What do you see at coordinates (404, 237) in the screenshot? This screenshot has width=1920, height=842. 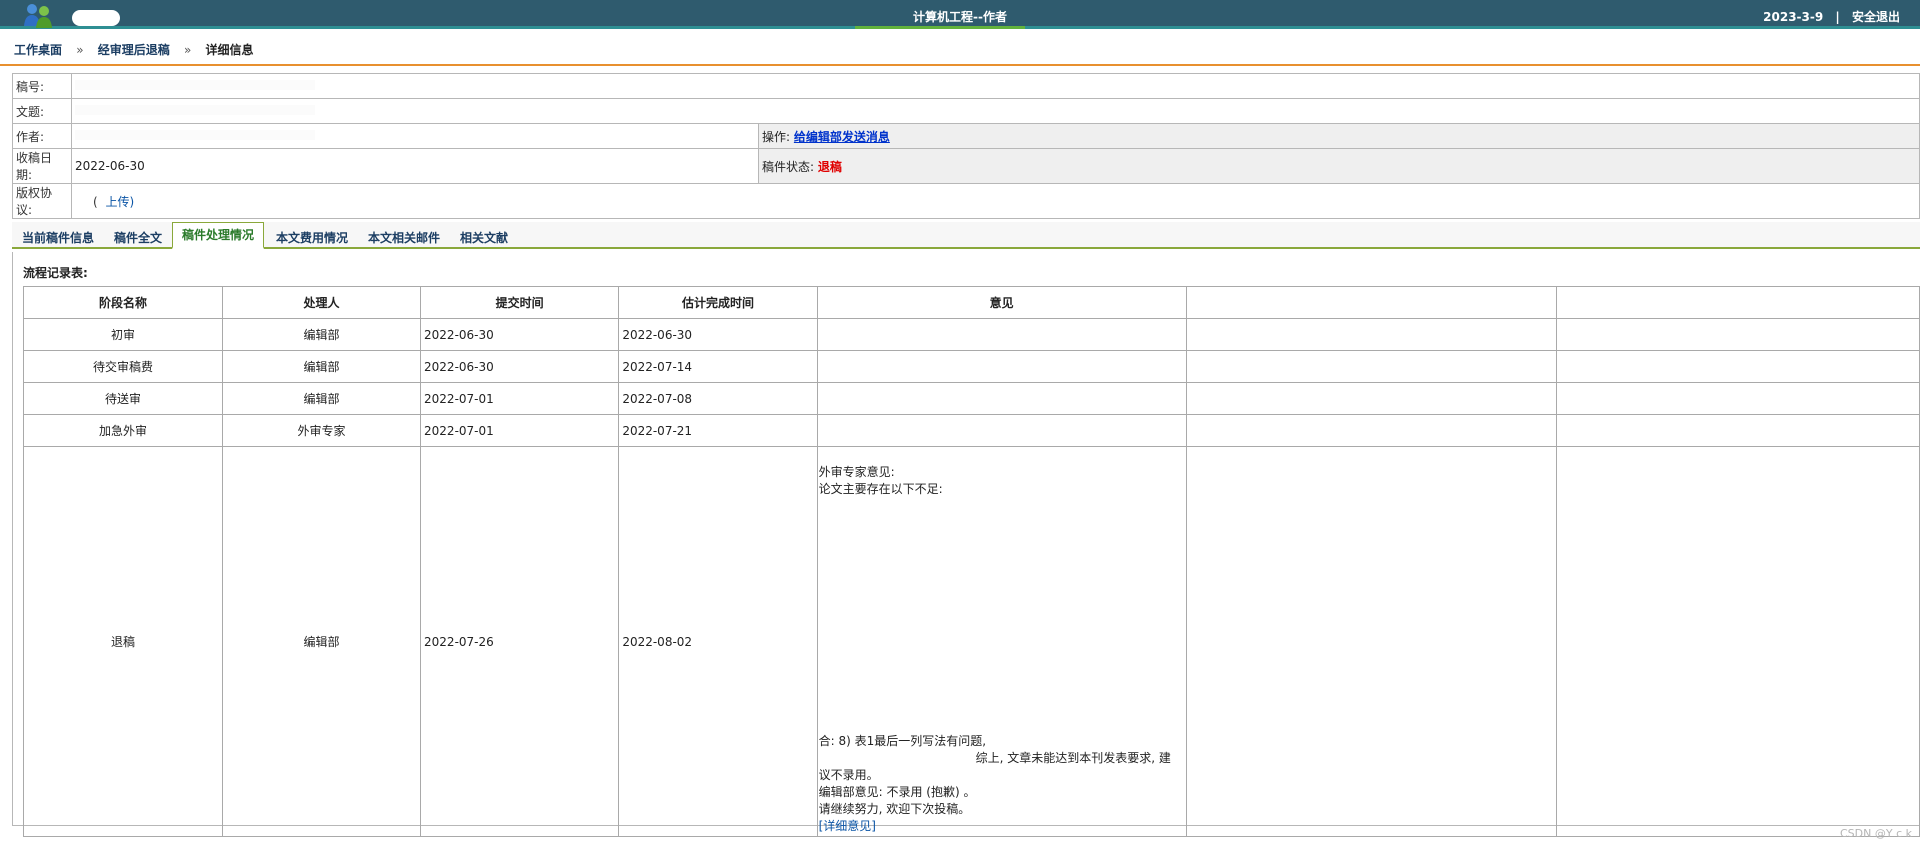 I see `tab-emails: 本文相关邮件` at bounding box center [404, 237].